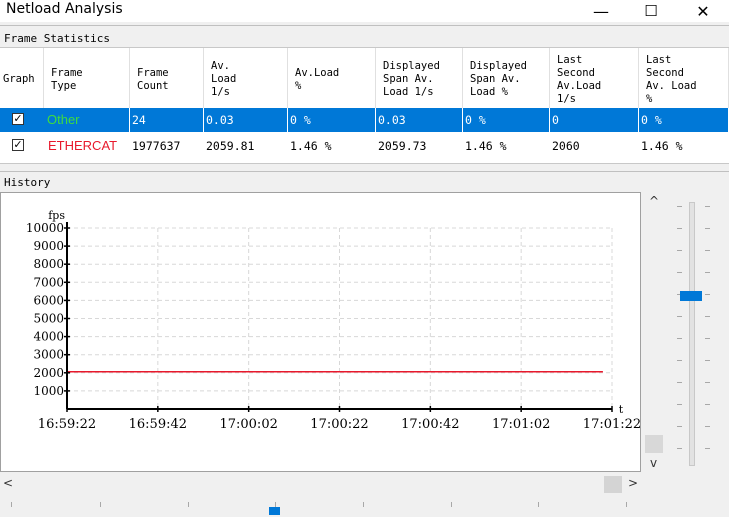 Image resolution: width=729 pixels, height=517 pixels. What do you see at coordinates (654, 201) in the screenshot?
I see `vertical-scroll-up-icon: ^` at bounding box center [654, 201].